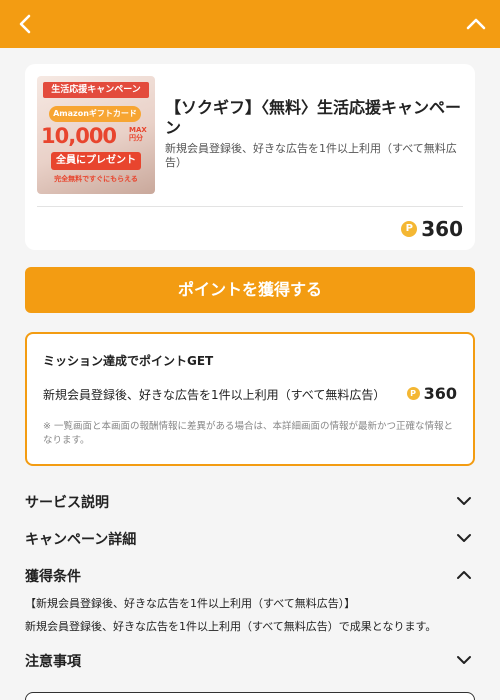 The height and width of the screenshot is (700, 500). I want to click on thumb-badge: Amazonギフトカード, so click(95, 114).